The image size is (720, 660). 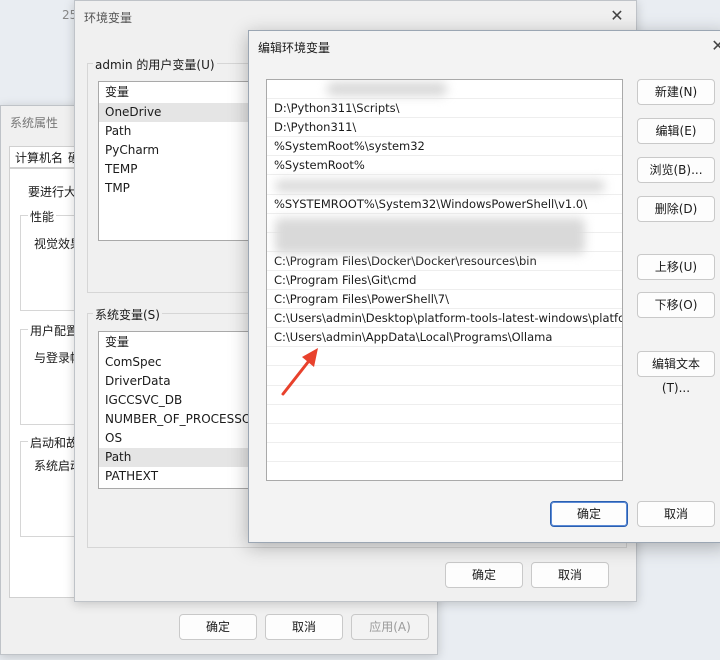 What do you see at coordinates (40, 157) in the screenshot?
I see `tab-computer-name: 计算机名` at bounding box center [40, 157].